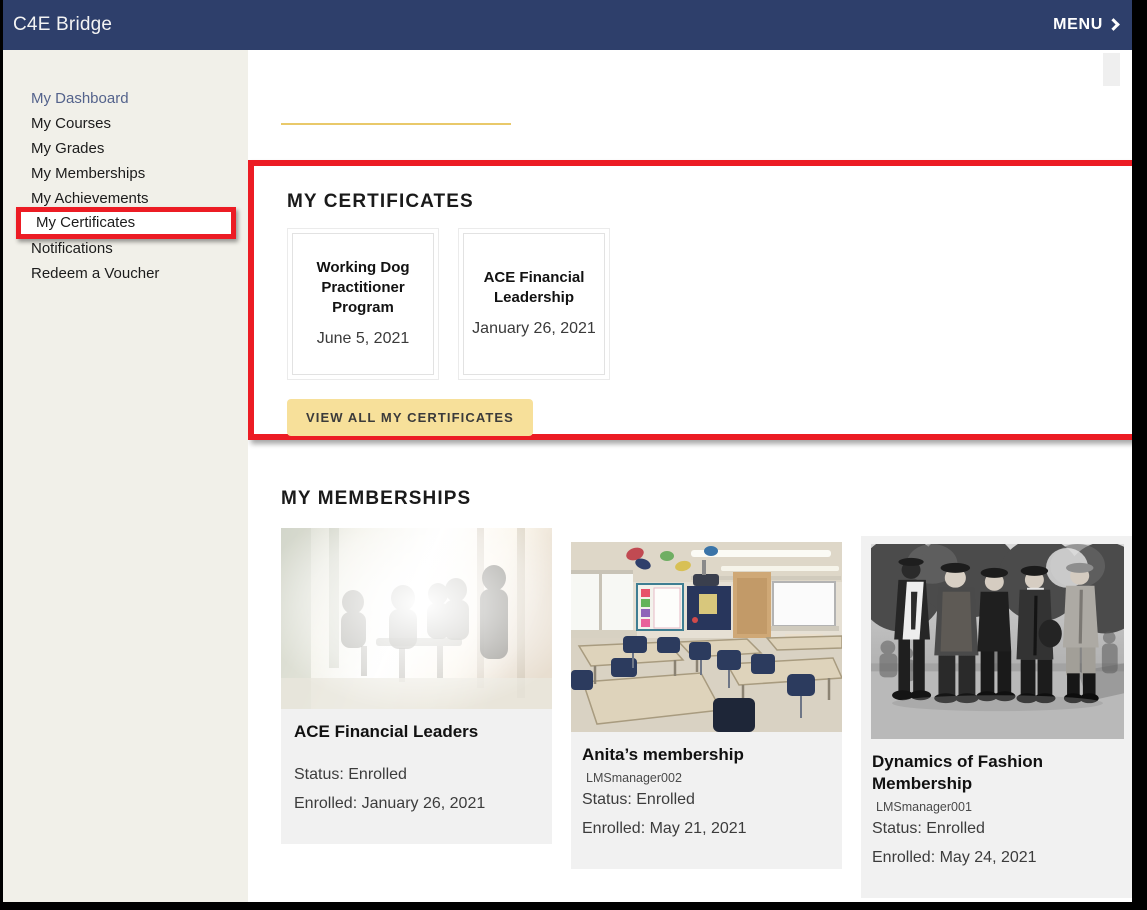 This screenshot has height=910, width=1147. Describe the element at coordinates (534, 287) in the screenshot. I see `certificate-name: ACE Financial Leadership` at that location.